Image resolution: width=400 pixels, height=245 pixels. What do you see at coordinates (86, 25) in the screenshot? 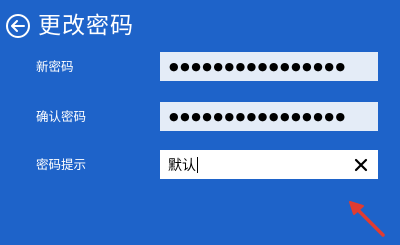
I see `page-title: 更改密码` at bounding box center [86, 25].